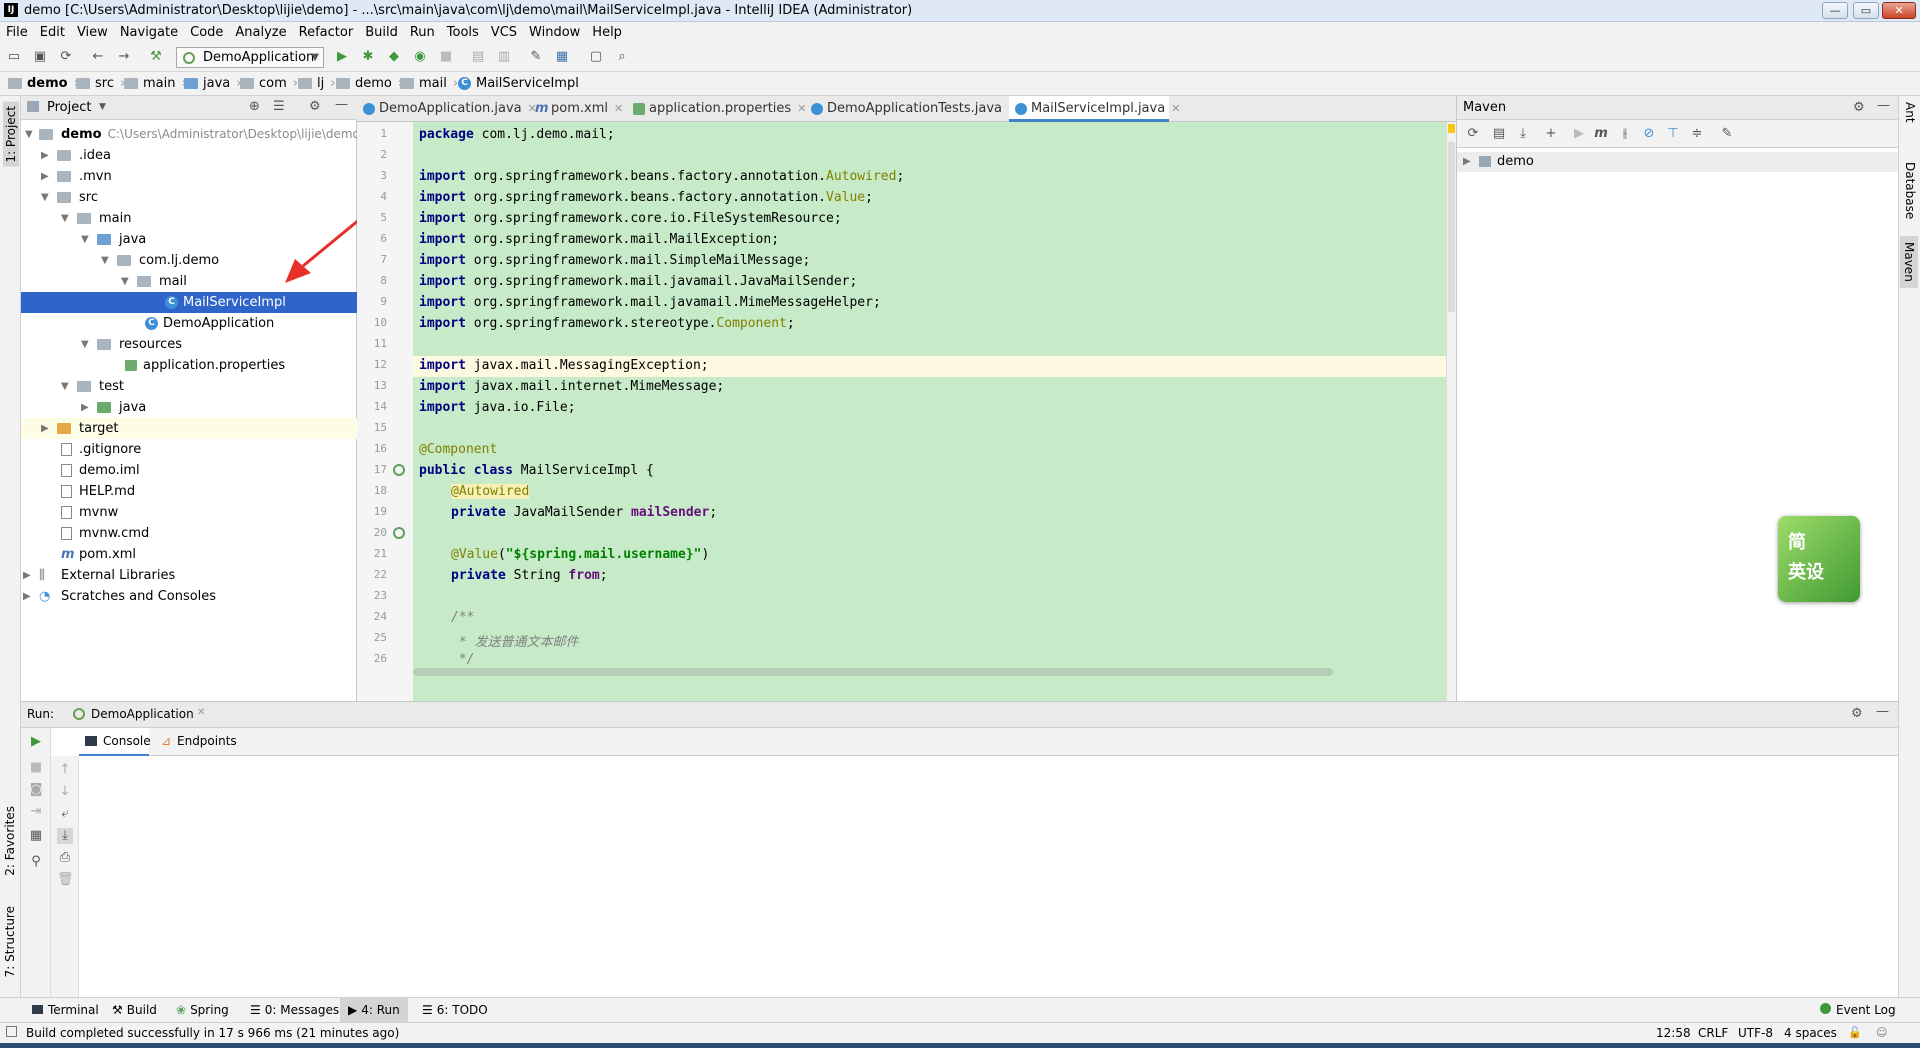  Describe the element at coordinates (447, 109) in the screenshot. I see `tab-demoapplication-java: DemoApplication.java ✕` at that location.